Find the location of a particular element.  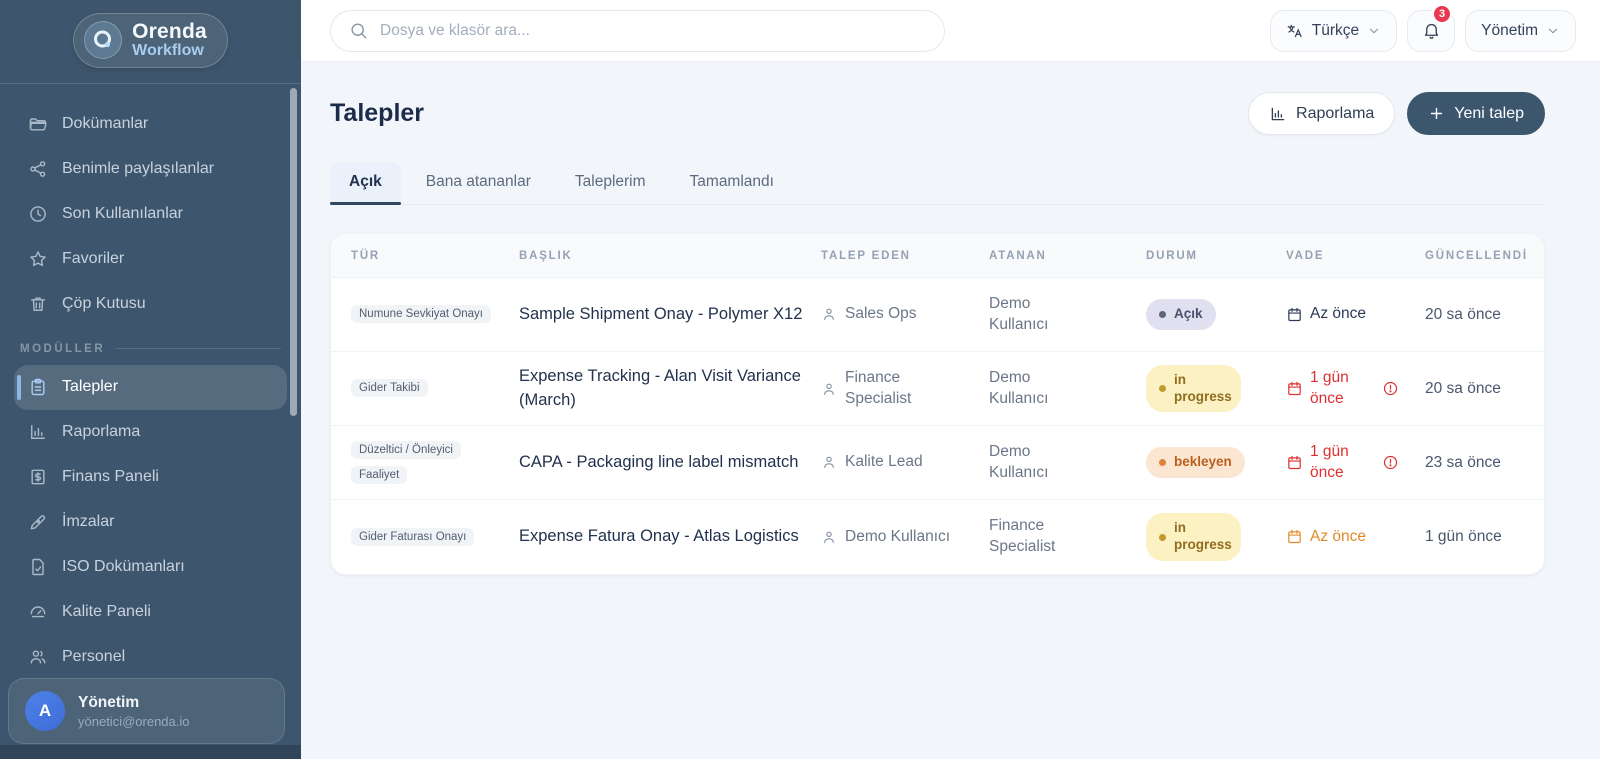

col-guncellendi: GÜNCELLENDİ is located at coordinates (1476, 255).